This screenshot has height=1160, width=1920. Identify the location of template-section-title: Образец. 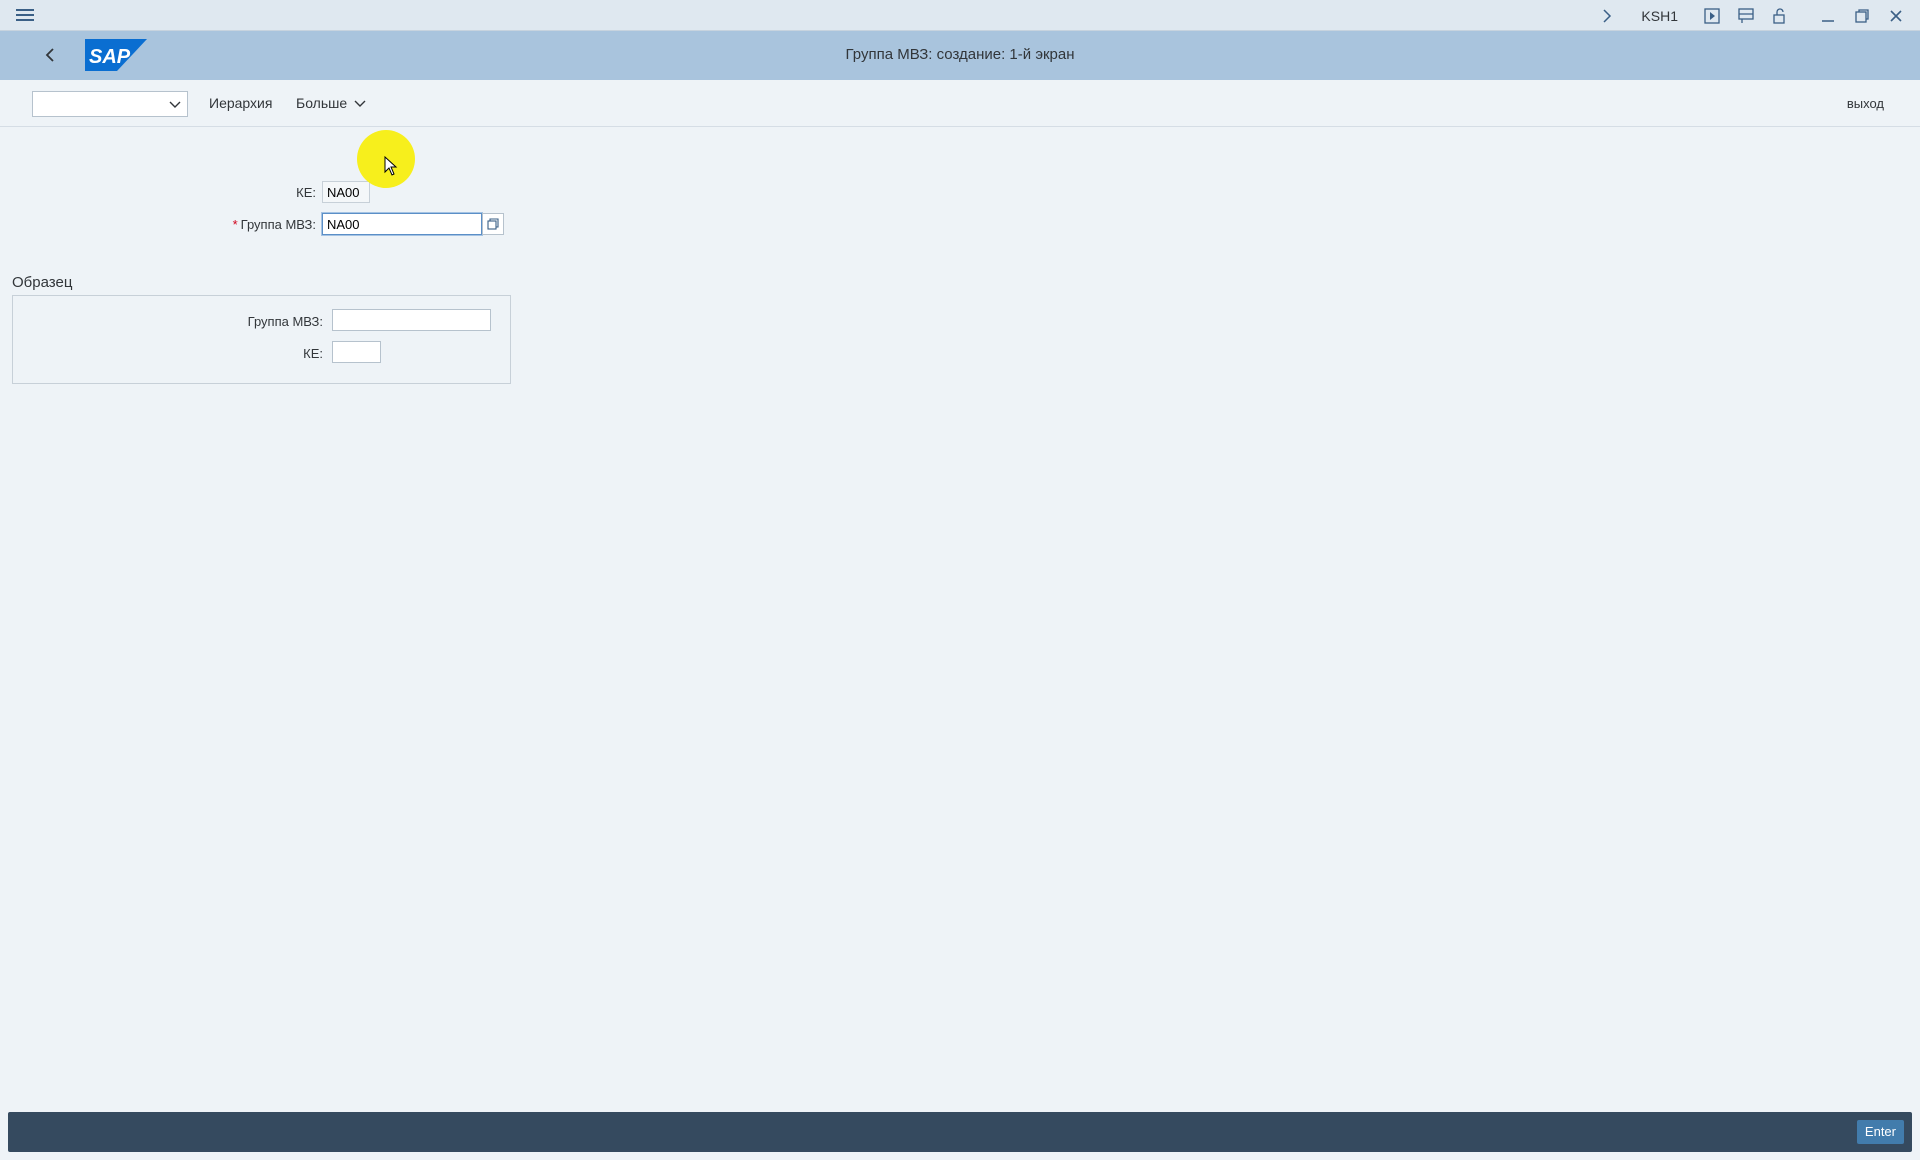
(42, 282).